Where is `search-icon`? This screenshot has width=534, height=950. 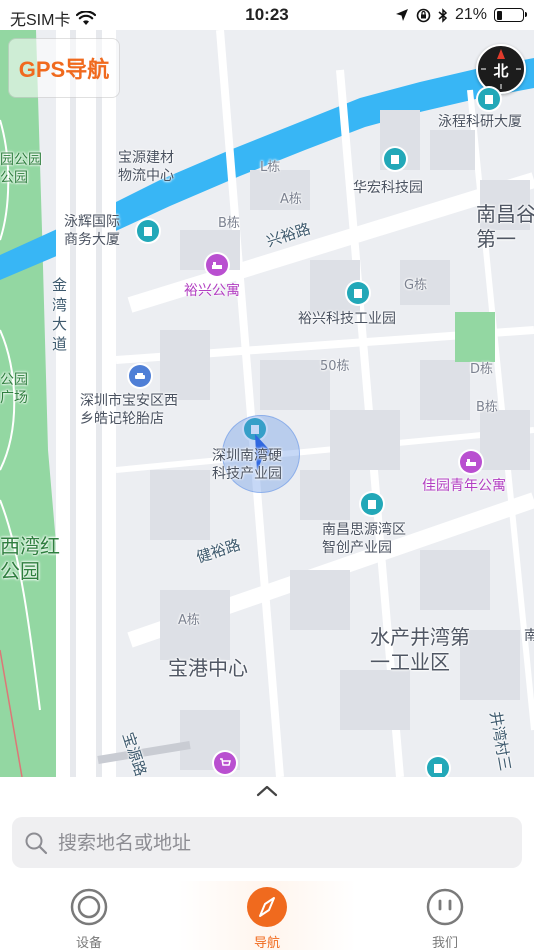
search-icon is located at coordinates (36, 843).